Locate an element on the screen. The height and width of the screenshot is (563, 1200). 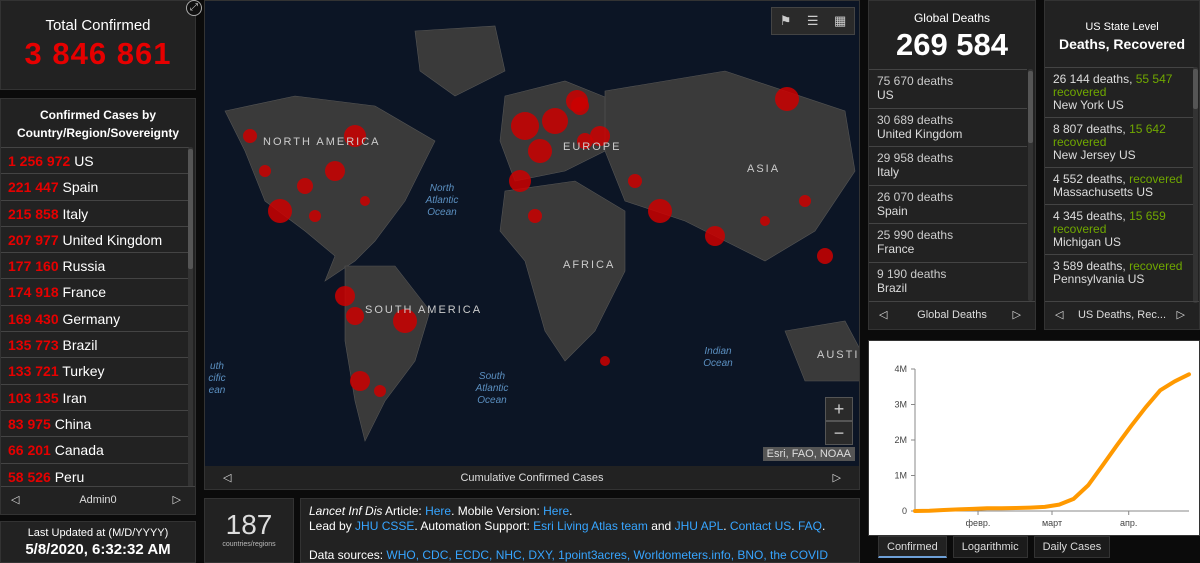
country-list-item: 174 918 France is located at coordinates (95, 291).